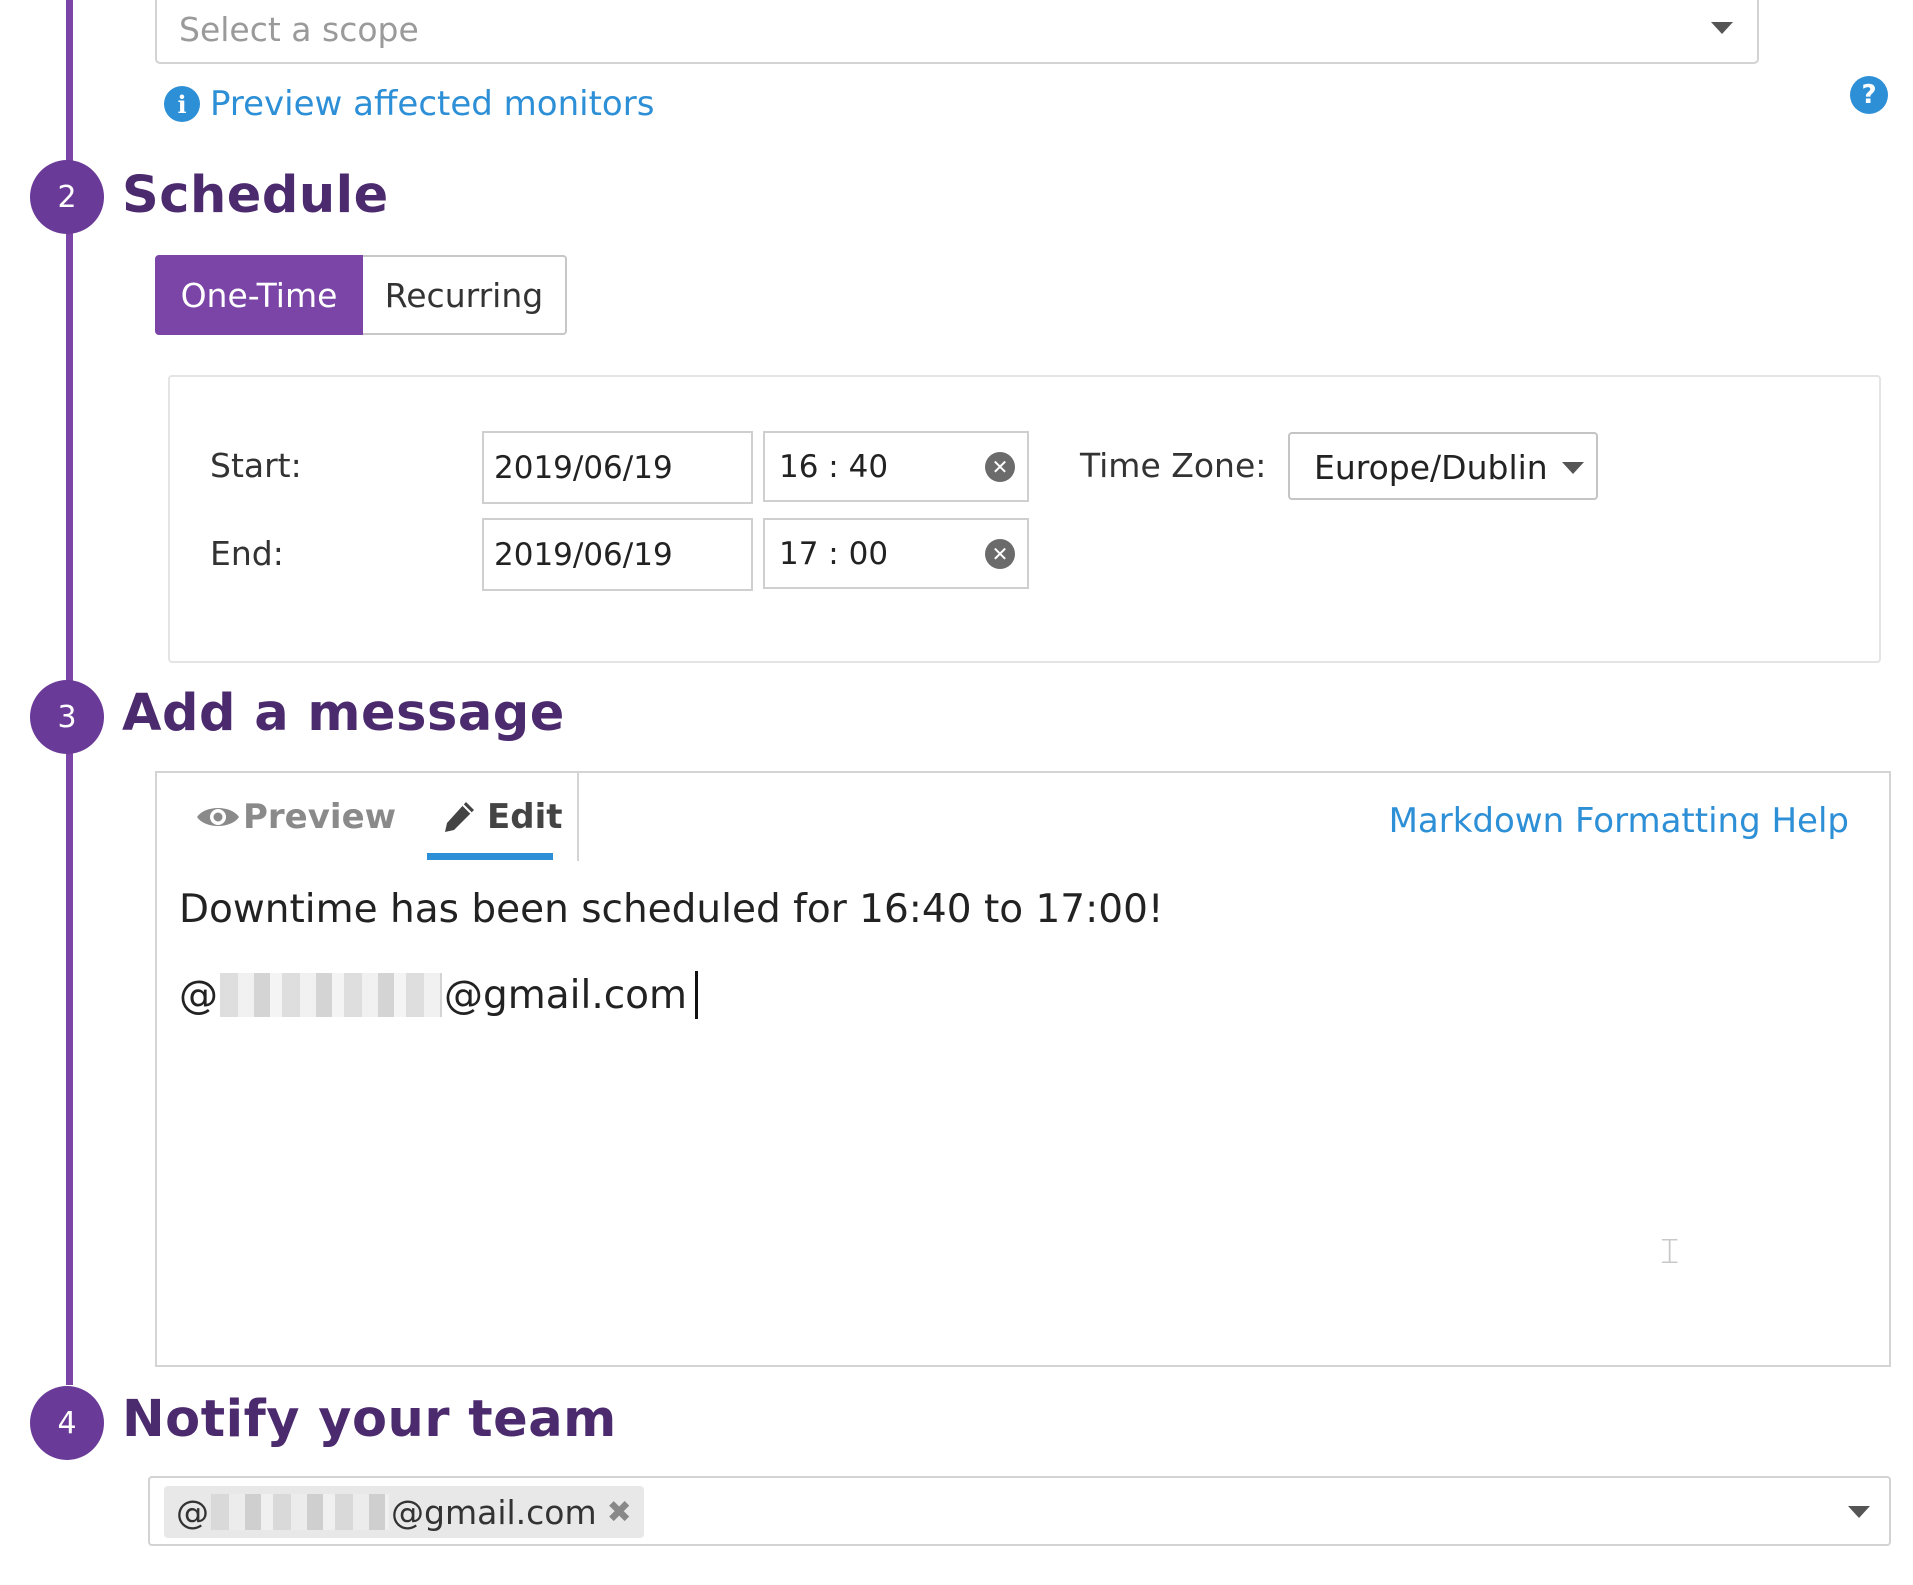  I want to click on step-badge-2: 2, so click(67, 197).